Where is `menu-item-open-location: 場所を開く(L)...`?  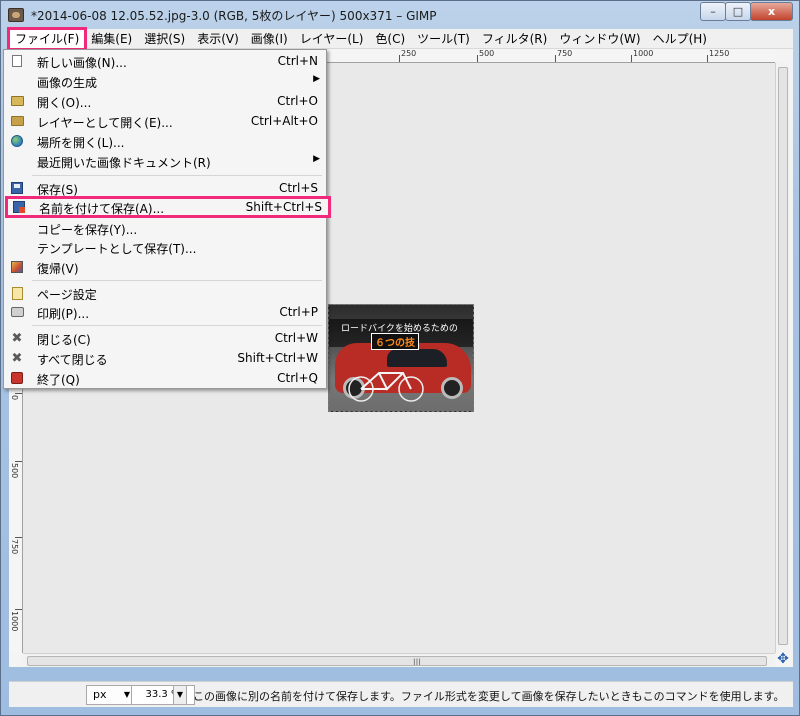
menu-item-open-location: 場所を開く(L)... is located at coordinates (165, 141).